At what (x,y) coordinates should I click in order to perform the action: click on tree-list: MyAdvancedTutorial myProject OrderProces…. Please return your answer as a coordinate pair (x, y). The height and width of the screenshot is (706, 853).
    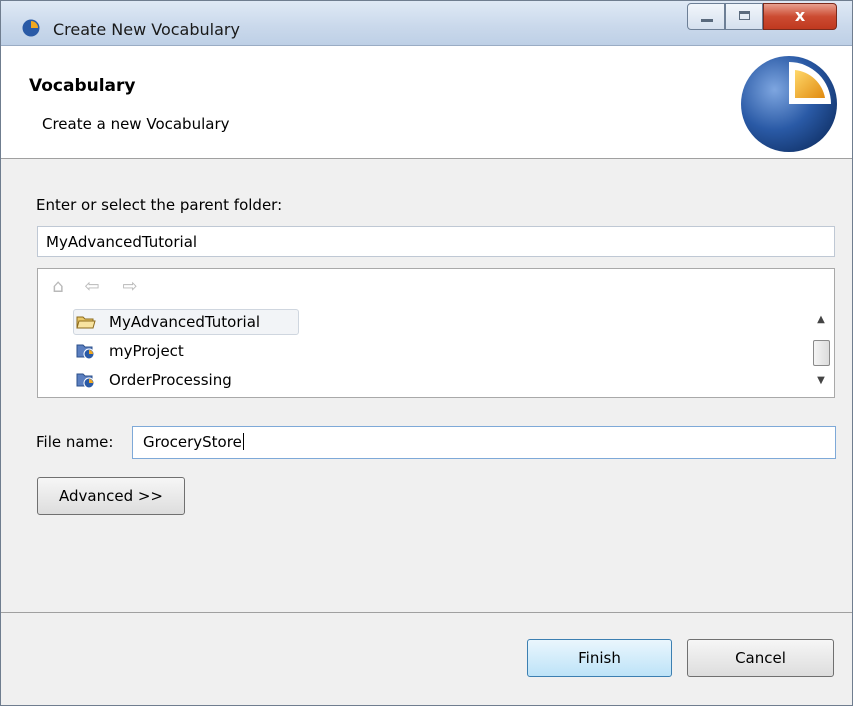
    Looking at the image, I should click on (438, 352).